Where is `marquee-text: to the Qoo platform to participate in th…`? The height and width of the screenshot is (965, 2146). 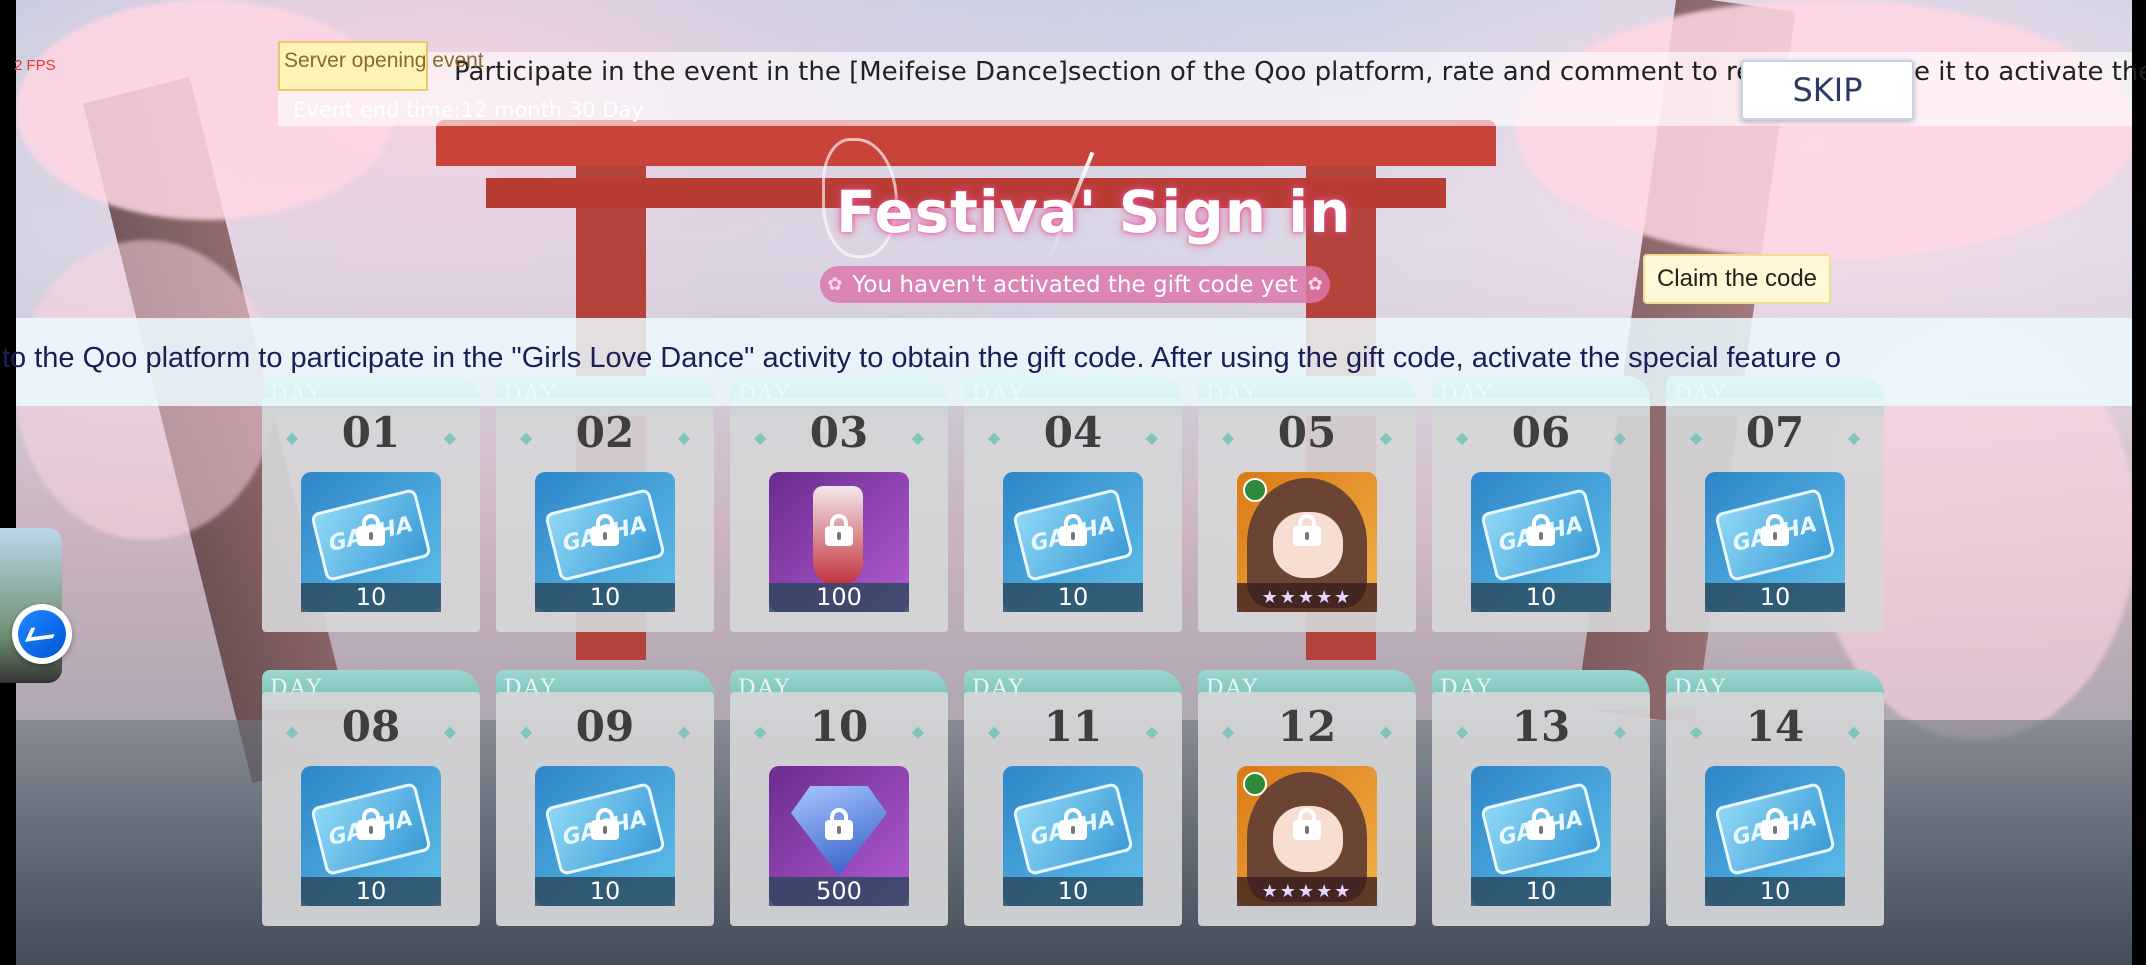 marquee-text: to the Qoo platform to participate in th… is located at coordinates (921, 358).